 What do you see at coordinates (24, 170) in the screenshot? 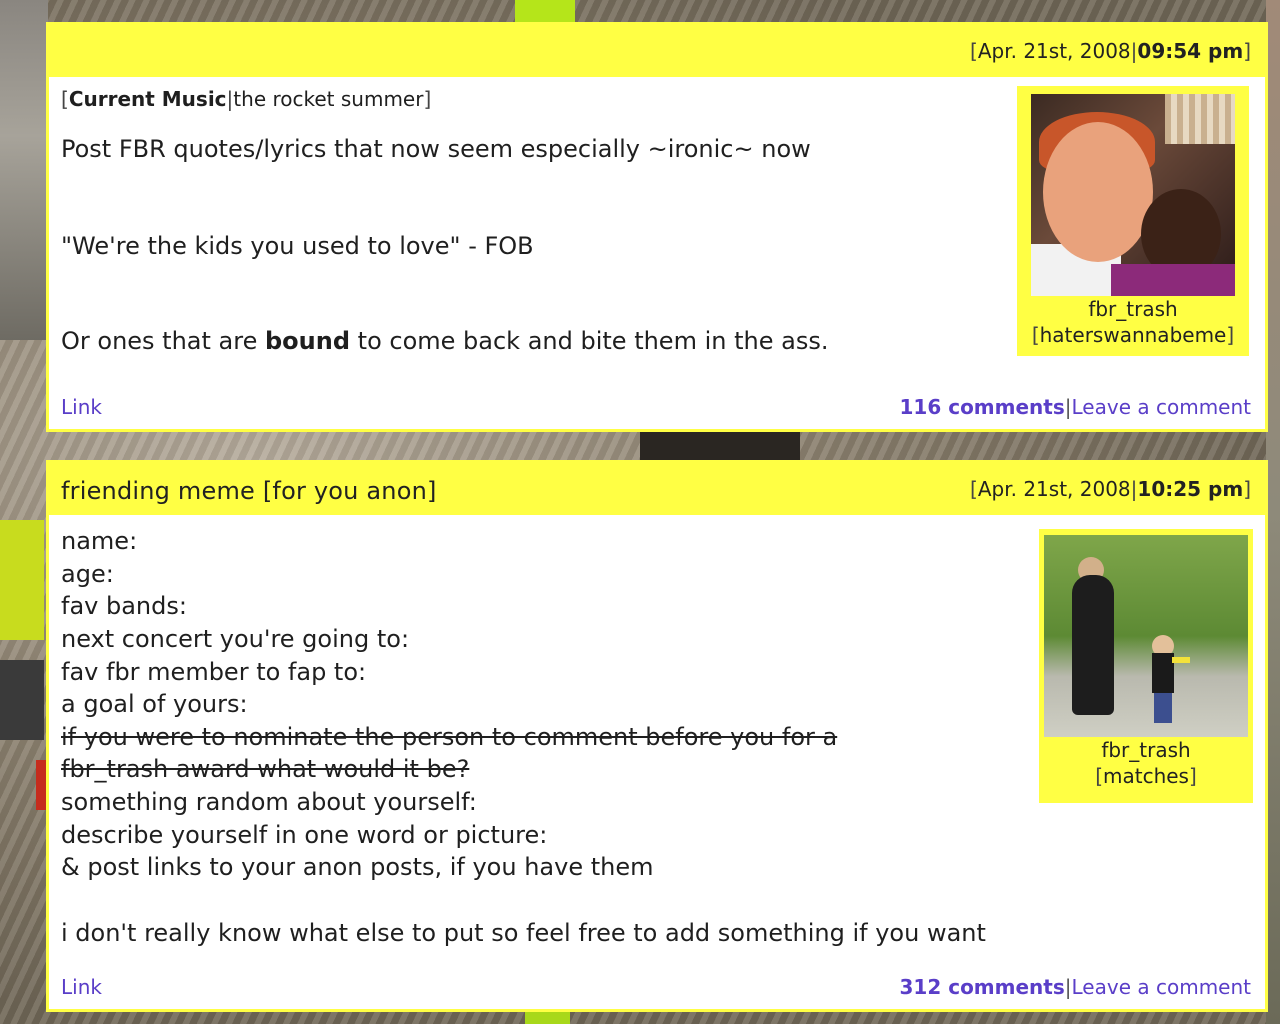
I see `background-photo-left` at bounding box center [24, 170].